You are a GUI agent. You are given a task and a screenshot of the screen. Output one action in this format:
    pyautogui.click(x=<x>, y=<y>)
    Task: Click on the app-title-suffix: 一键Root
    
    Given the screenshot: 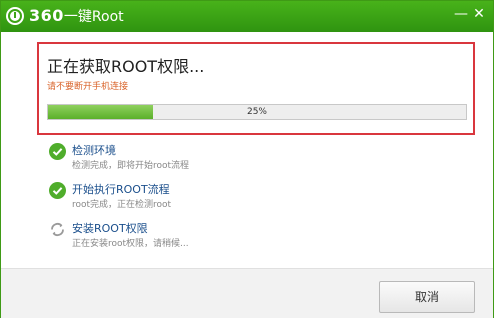 What is the action you would take?
    pyautogui.click(x=93, y=17)
    